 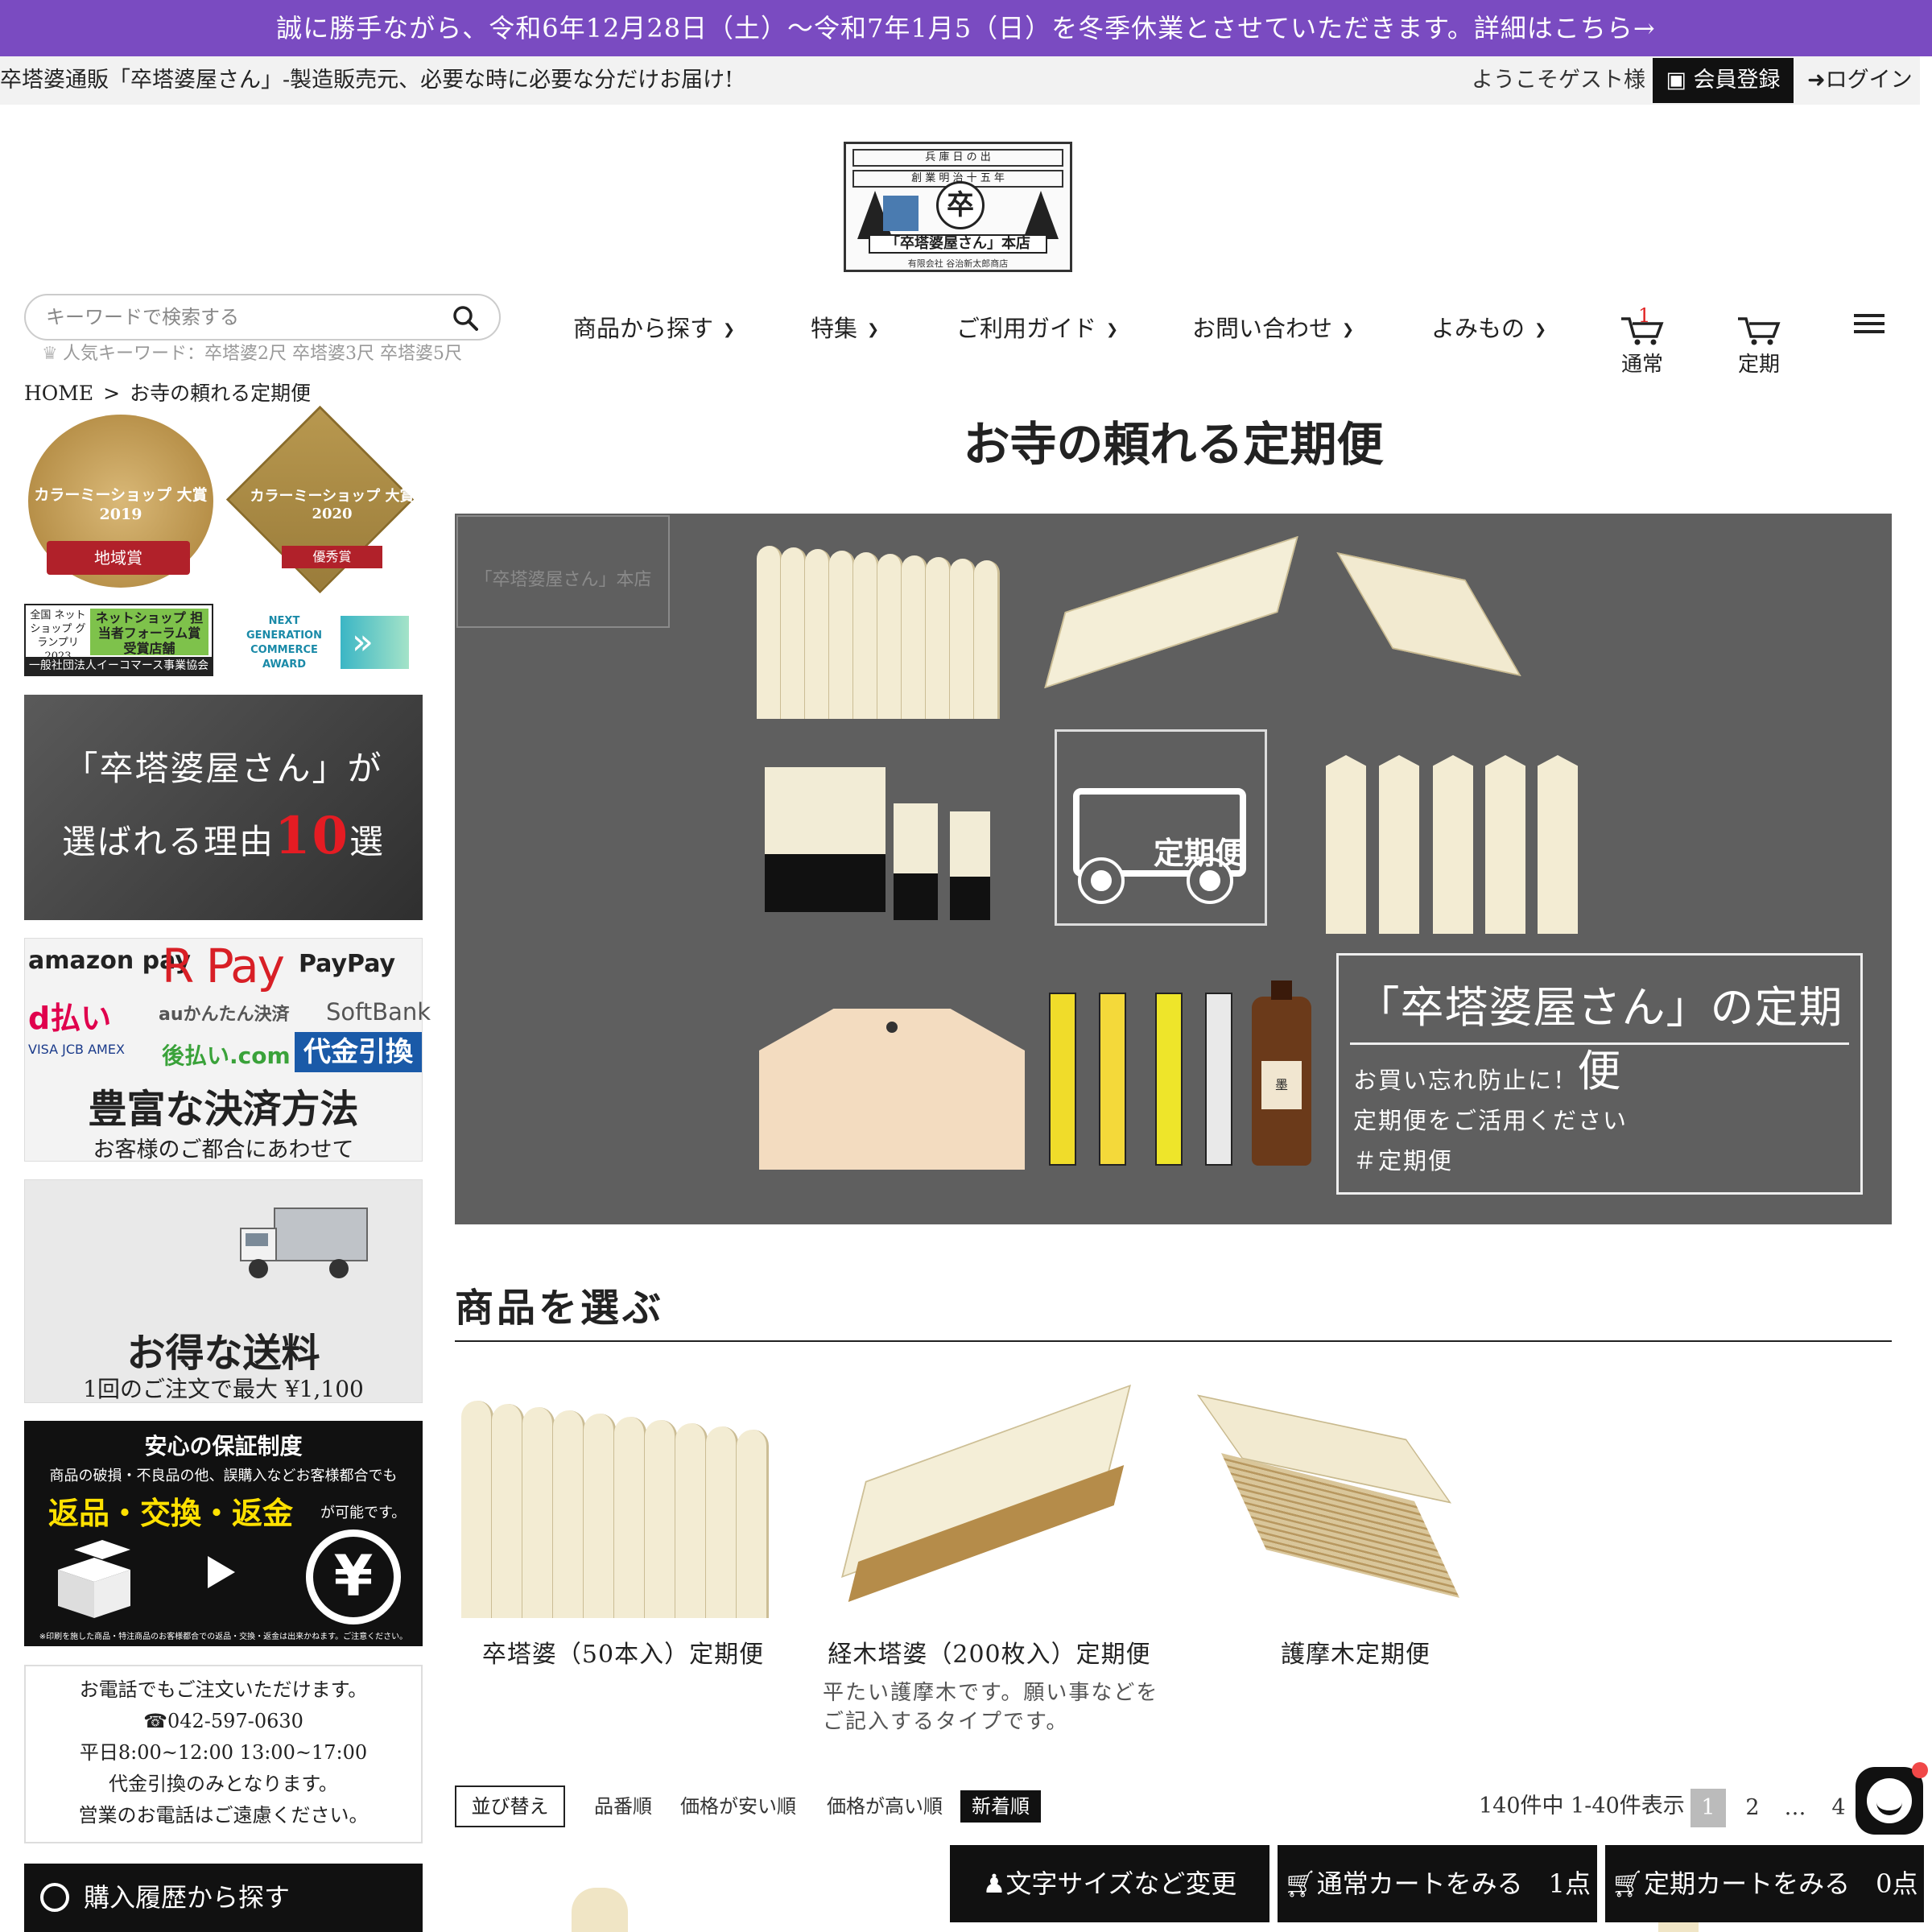 What do you see at coordinates (223, 1815) in the screenshot?
I see `phone-line: 営業のお電話はご遠慮ください。` at bounding box center [223, 1815].